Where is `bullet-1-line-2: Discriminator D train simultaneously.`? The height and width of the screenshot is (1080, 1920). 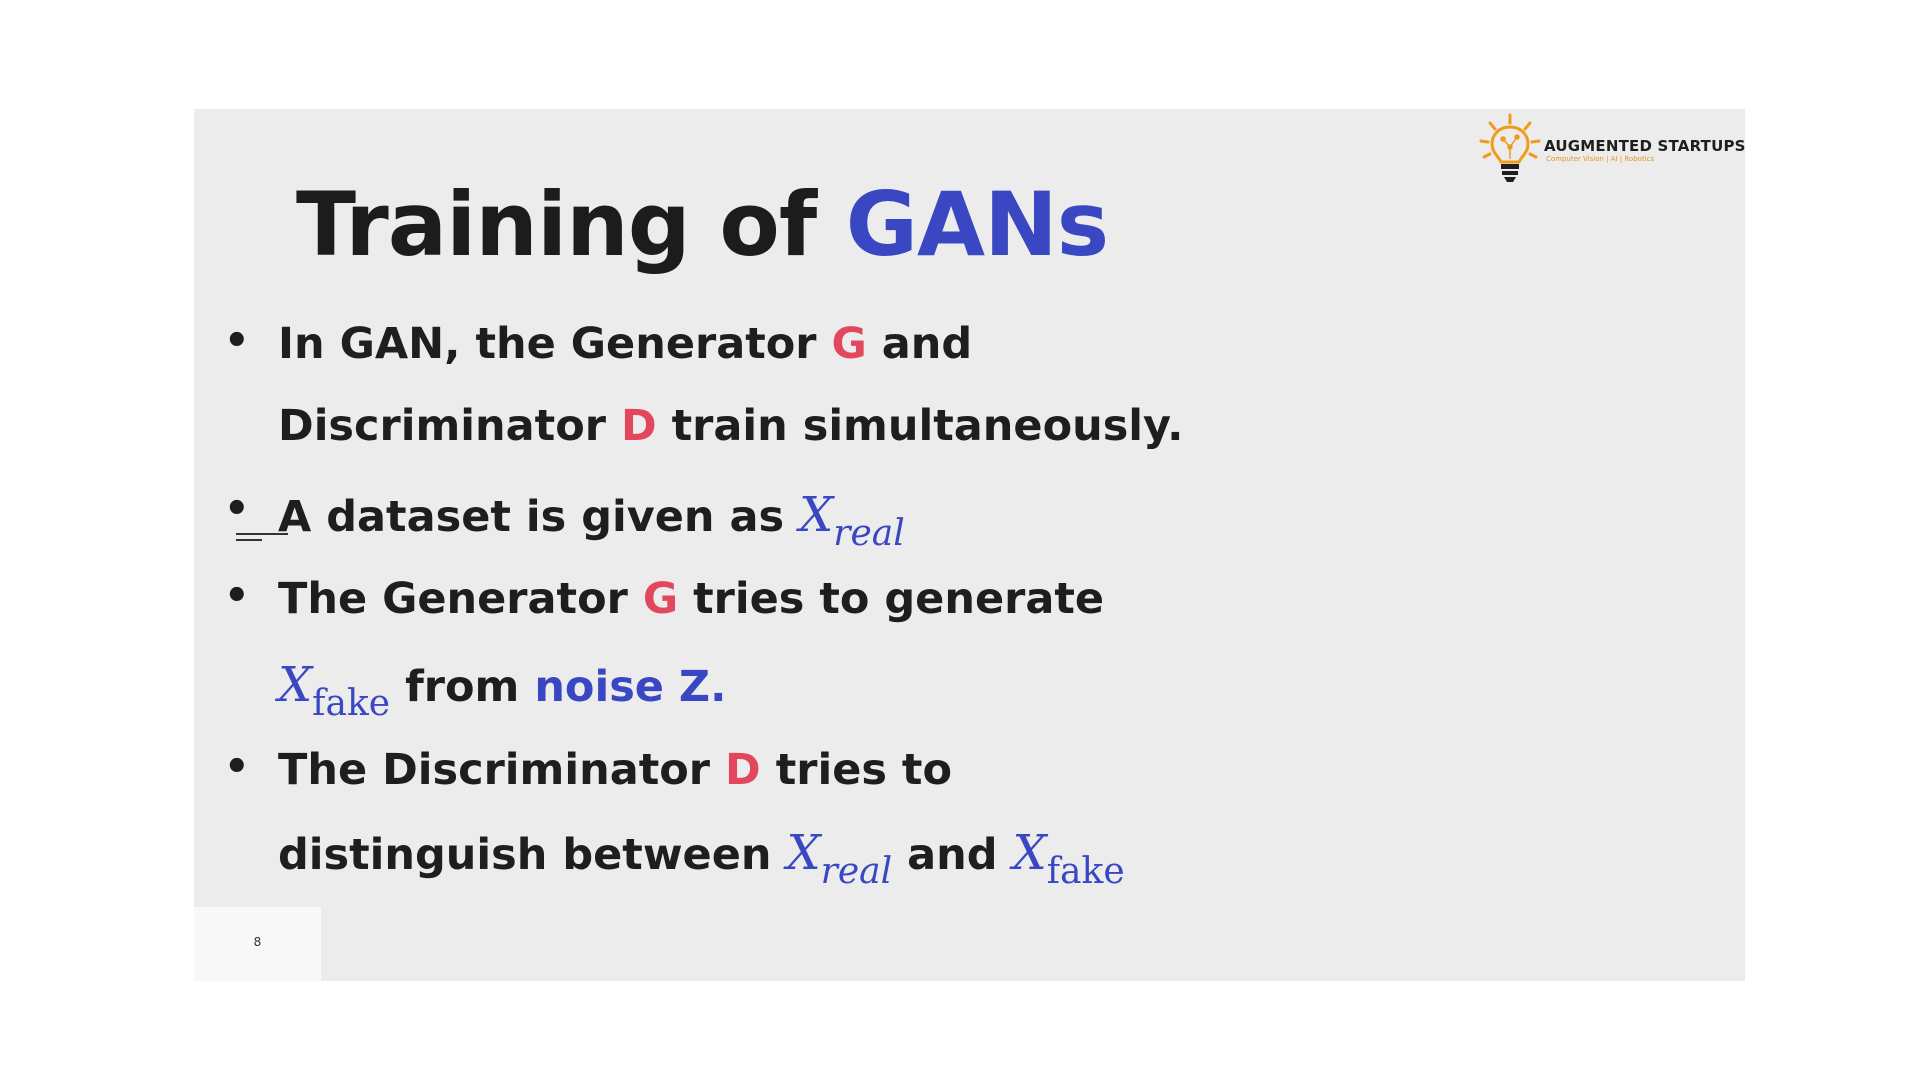
bullet-1-line-2: Discriminator D train simultaneously. is located at coordinates (730, 427).